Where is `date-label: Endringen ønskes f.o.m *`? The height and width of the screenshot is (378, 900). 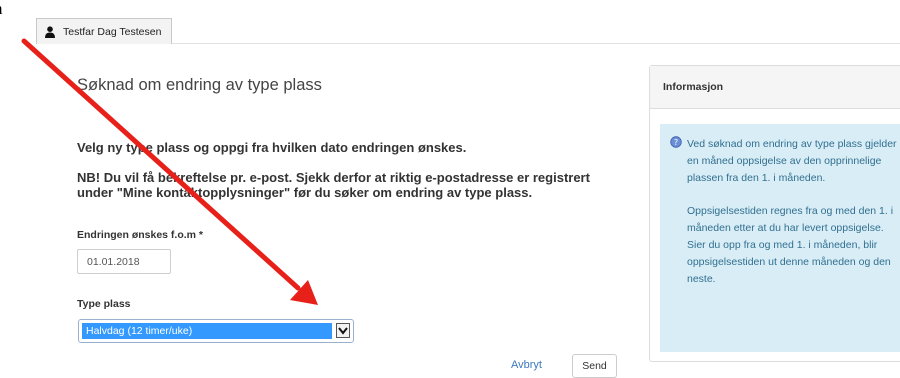 date-label: Endringen ønskes f.o.m * is located at coordinates (140, 235).